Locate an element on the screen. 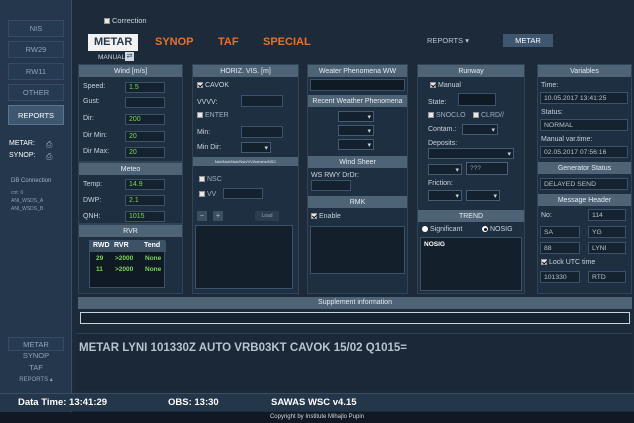 The width and height of the screenshot is (634, 423). tab-metar: METAR is located at coordinates (113, 42).